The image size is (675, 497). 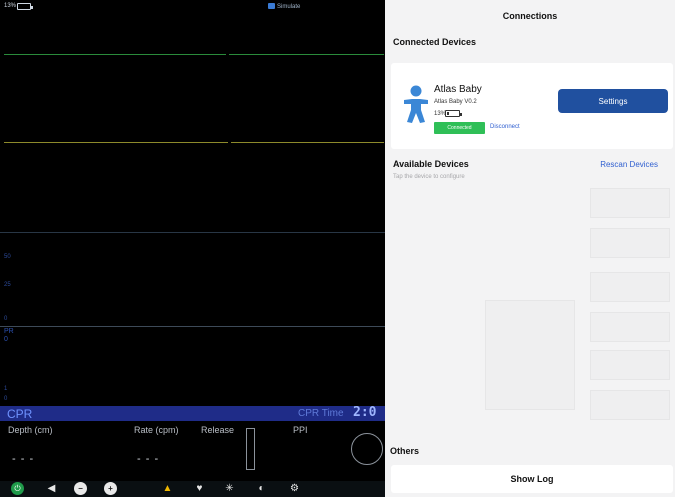 What do you see at coordinates (459, 128) in the screenshot?
I see `connected-status-badge: Connected` at bounding box center [459, 128].